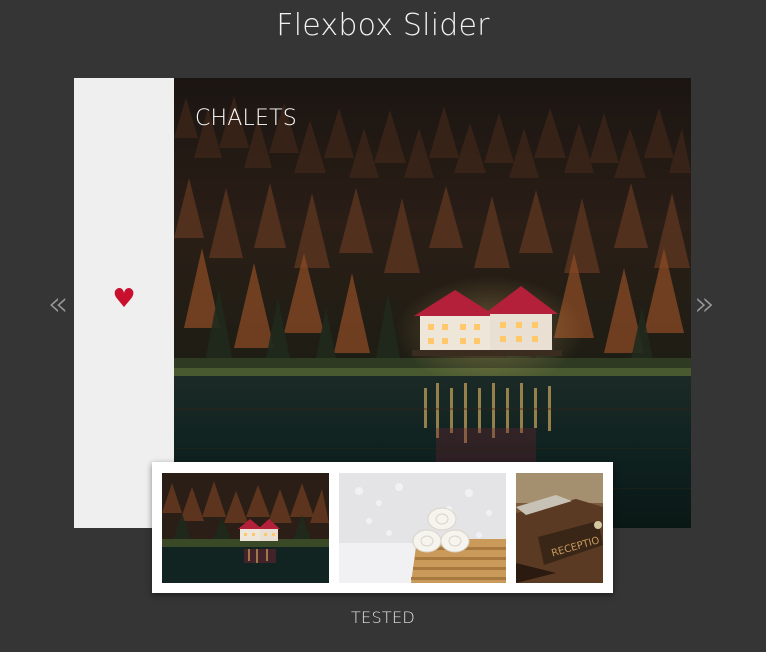 This screenshot has height=652, width=766. Describe the element at coordinates (246, 118) in the screenshot. I see `slide-caption: CHALETS` at that location.